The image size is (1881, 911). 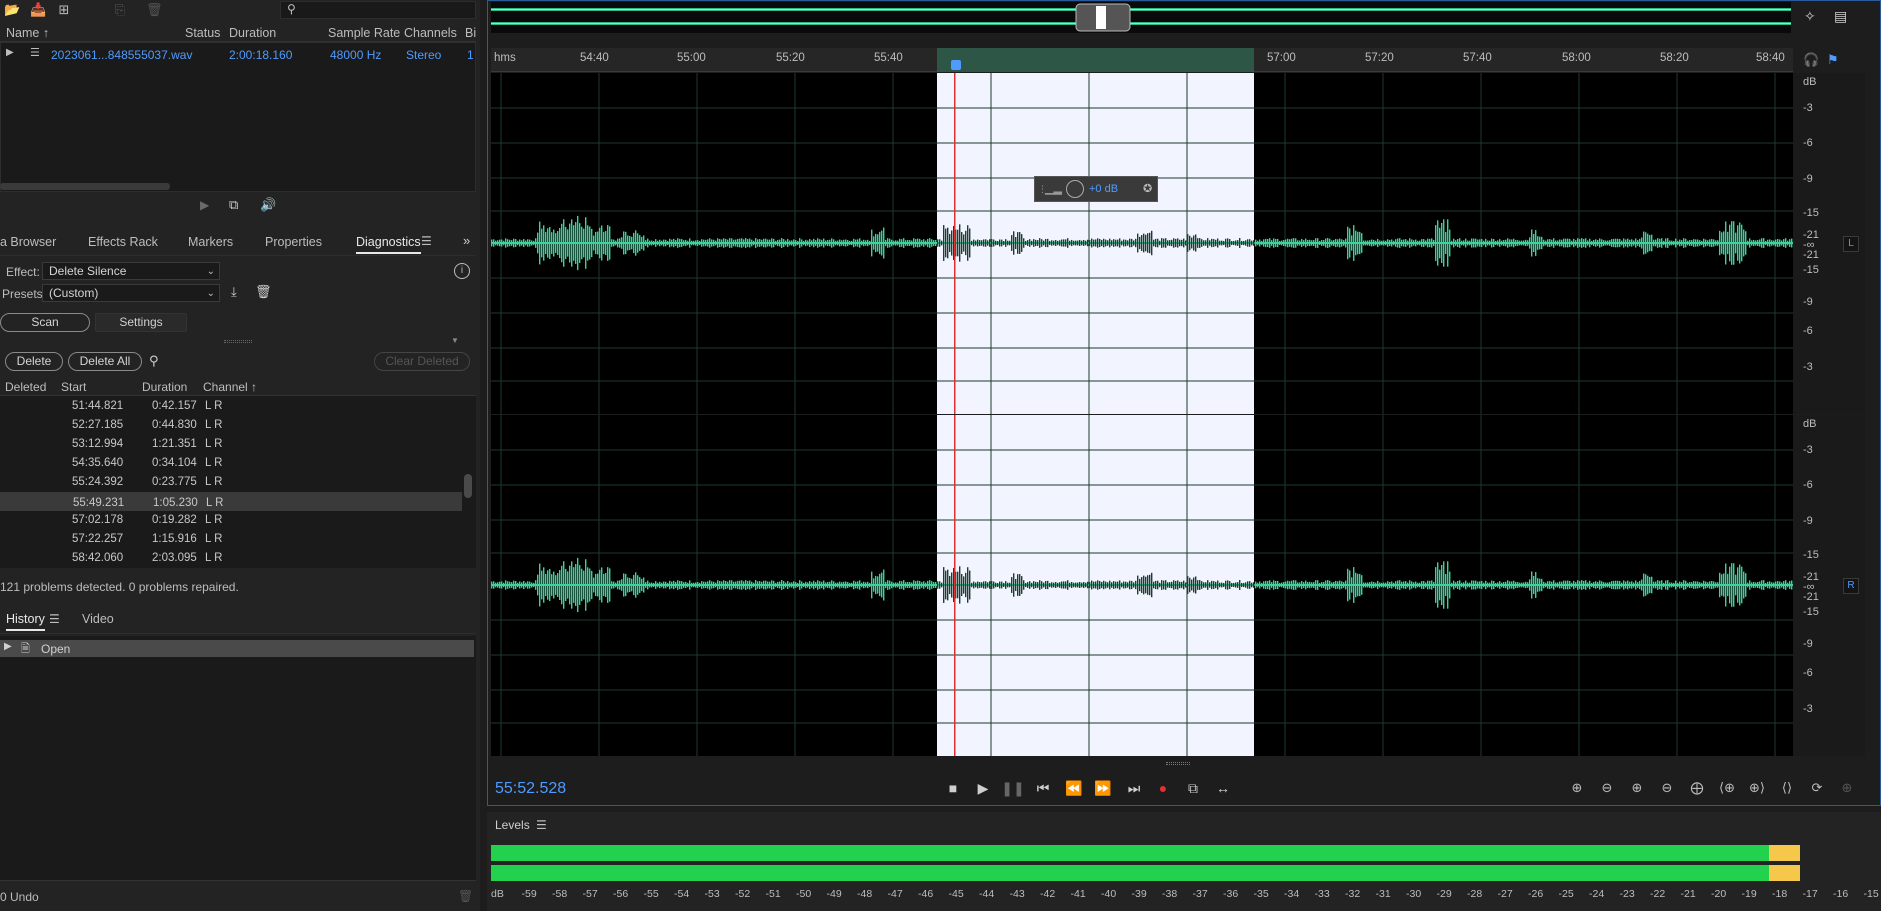 What do you see at coordinates (12, 10) in the screenshot?
I see `open-folder-icon: 📂` at bounding box center [12, 10].